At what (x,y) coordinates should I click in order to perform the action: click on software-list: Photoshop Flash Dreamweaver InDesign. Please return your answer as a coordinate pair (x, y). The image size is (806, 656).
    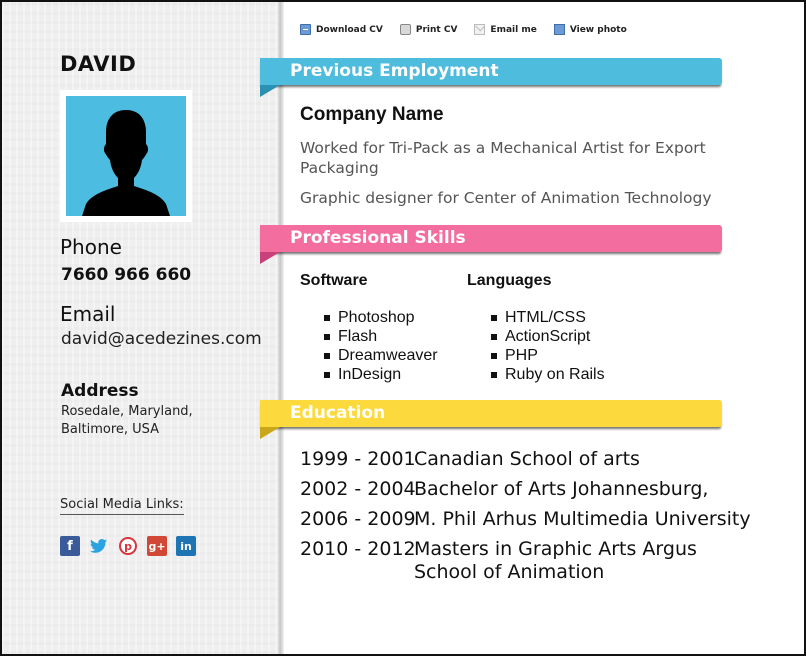
    Looking at the image, I should click on (369, 346).